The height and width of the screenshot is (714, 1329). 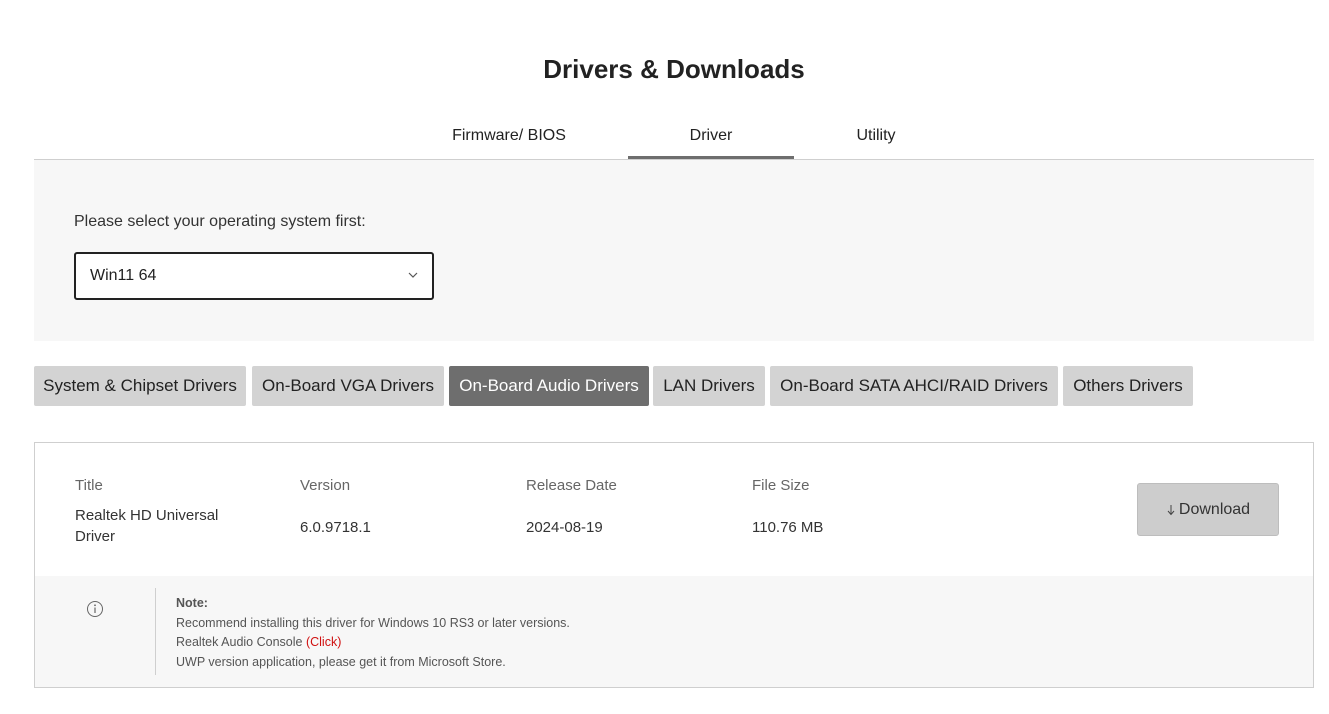 What do you see at coordinates (140, 386) in the screenshot?
I see `category-system-chipset: System & Chipset Drivers` at bounding box center [140, 386].